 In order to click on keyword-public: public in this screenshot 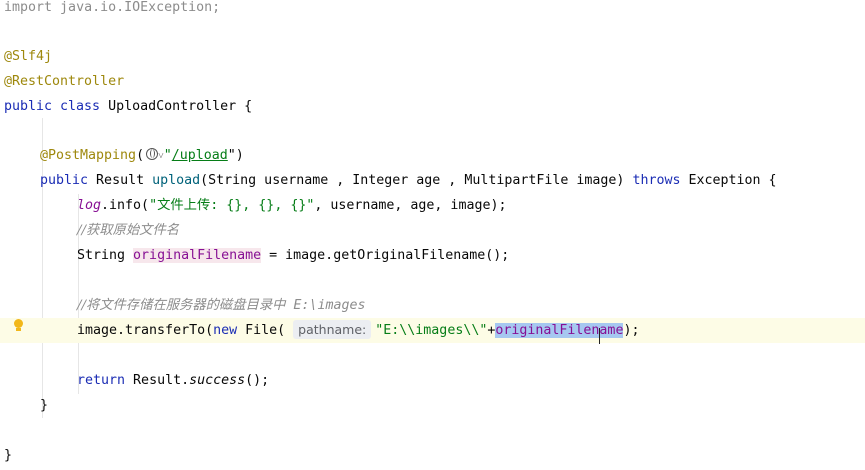, I will do `click(64, 180)`.